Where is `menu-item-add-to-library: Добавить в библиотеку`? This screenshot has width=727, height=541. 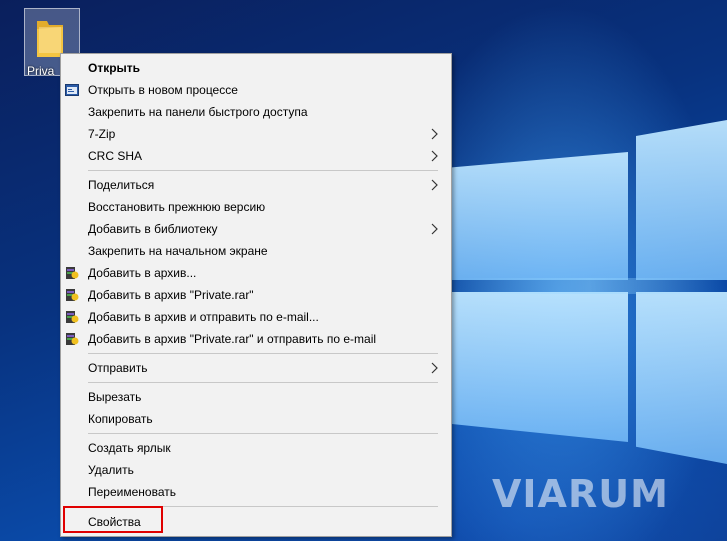 menu-item-add-to-library: Добавить в библиотеку is located at coordinates (256, 229).